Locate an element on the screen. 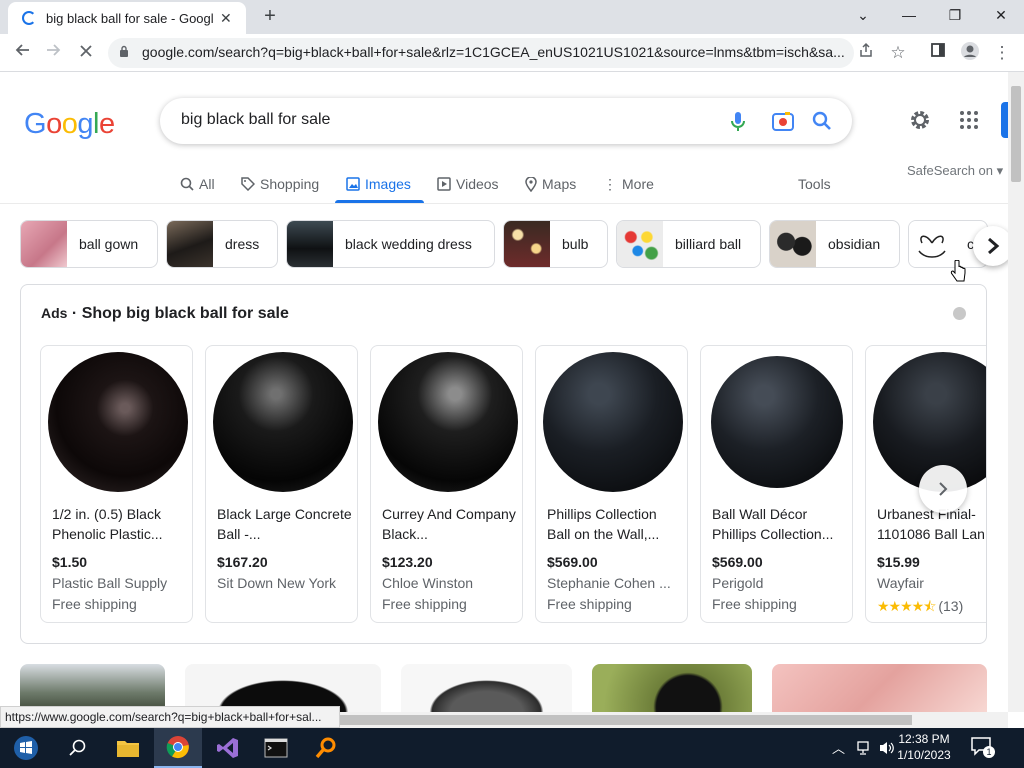 This screenshot has height=768, width=1024. share-icon is located at coordinates (866, 49).